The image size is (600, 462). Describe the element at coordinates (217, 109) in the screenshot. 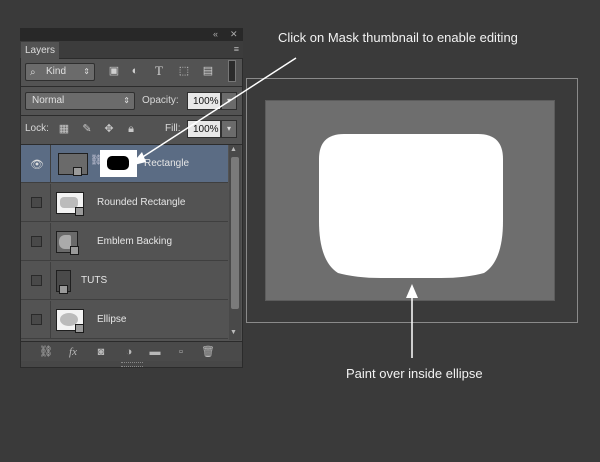

I see `top-arrow-line` at that location.